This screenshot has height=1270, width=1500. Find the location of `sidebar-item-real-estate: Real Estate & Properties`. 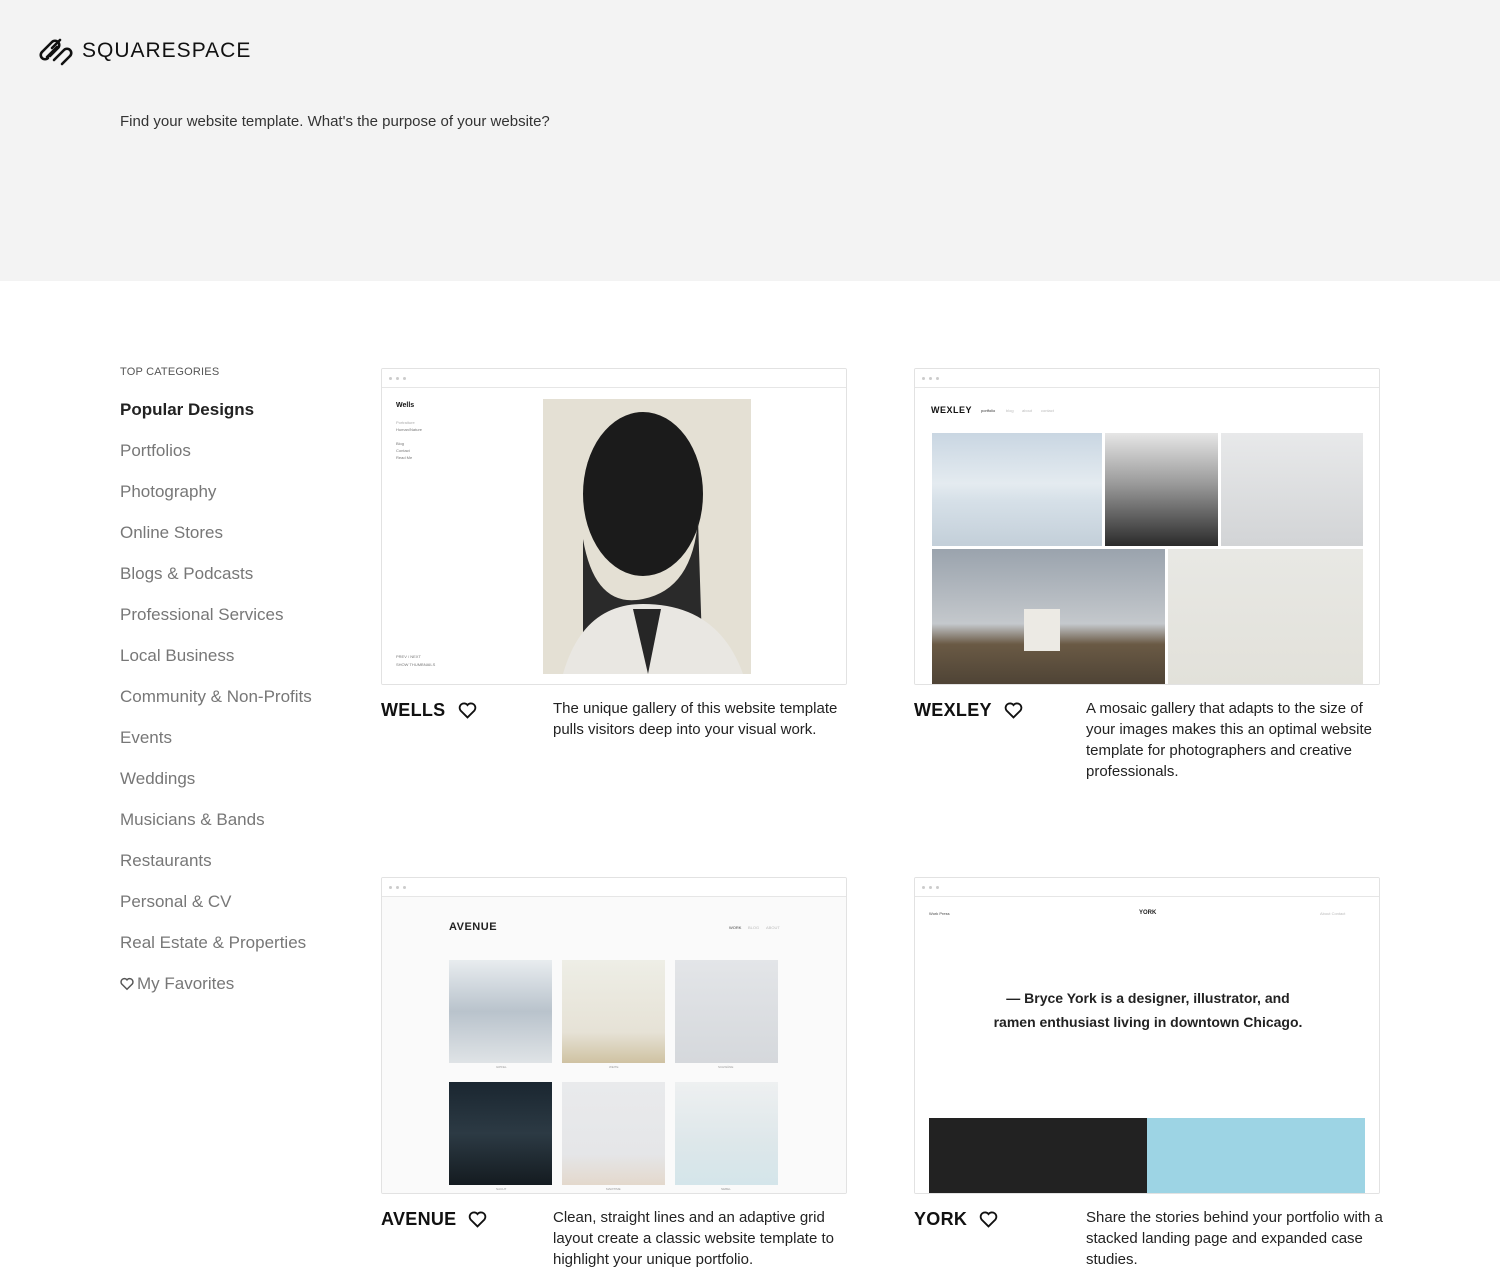

sidebar-item-real-estate: Real Estate & Properties is located at coordinates (230, 953).